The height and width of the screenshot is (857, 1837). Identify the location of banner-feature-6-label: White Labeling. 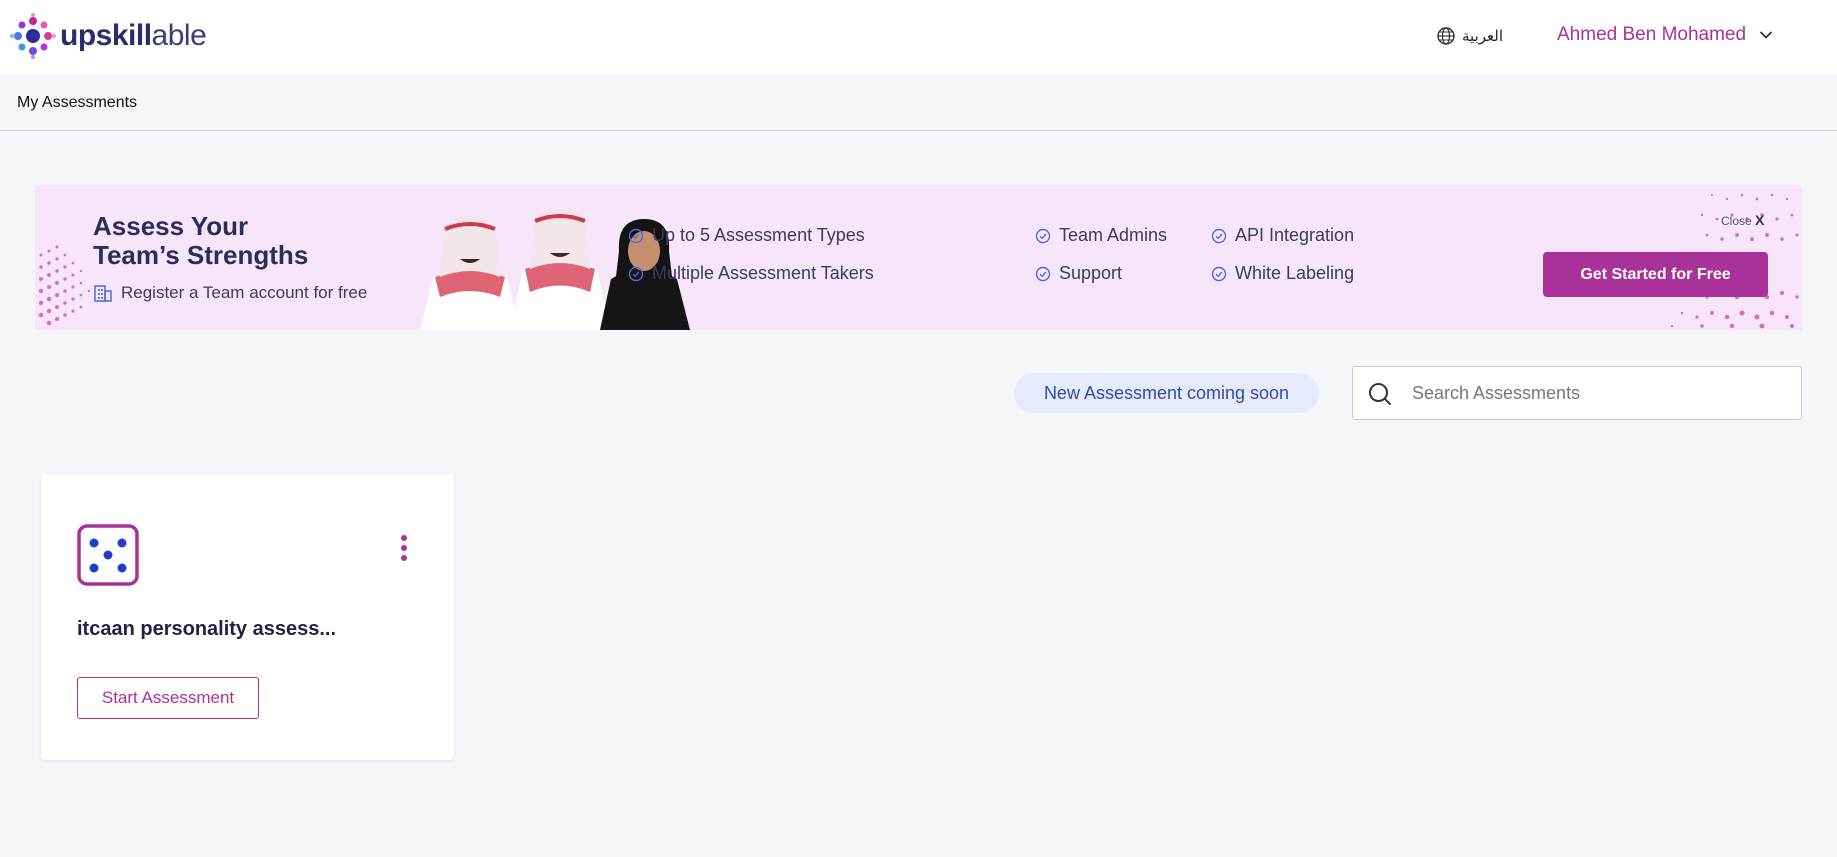
(1295, 273).